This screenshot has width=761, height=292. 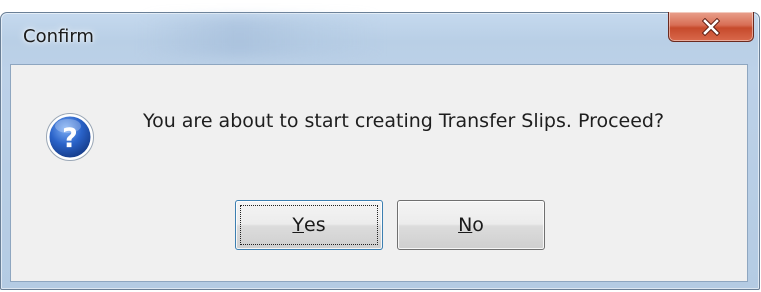 What do you see at coordinates (298, 225) in the screenshot?
I see `yes-accelerator: Y` at bounding box center [298, 225].